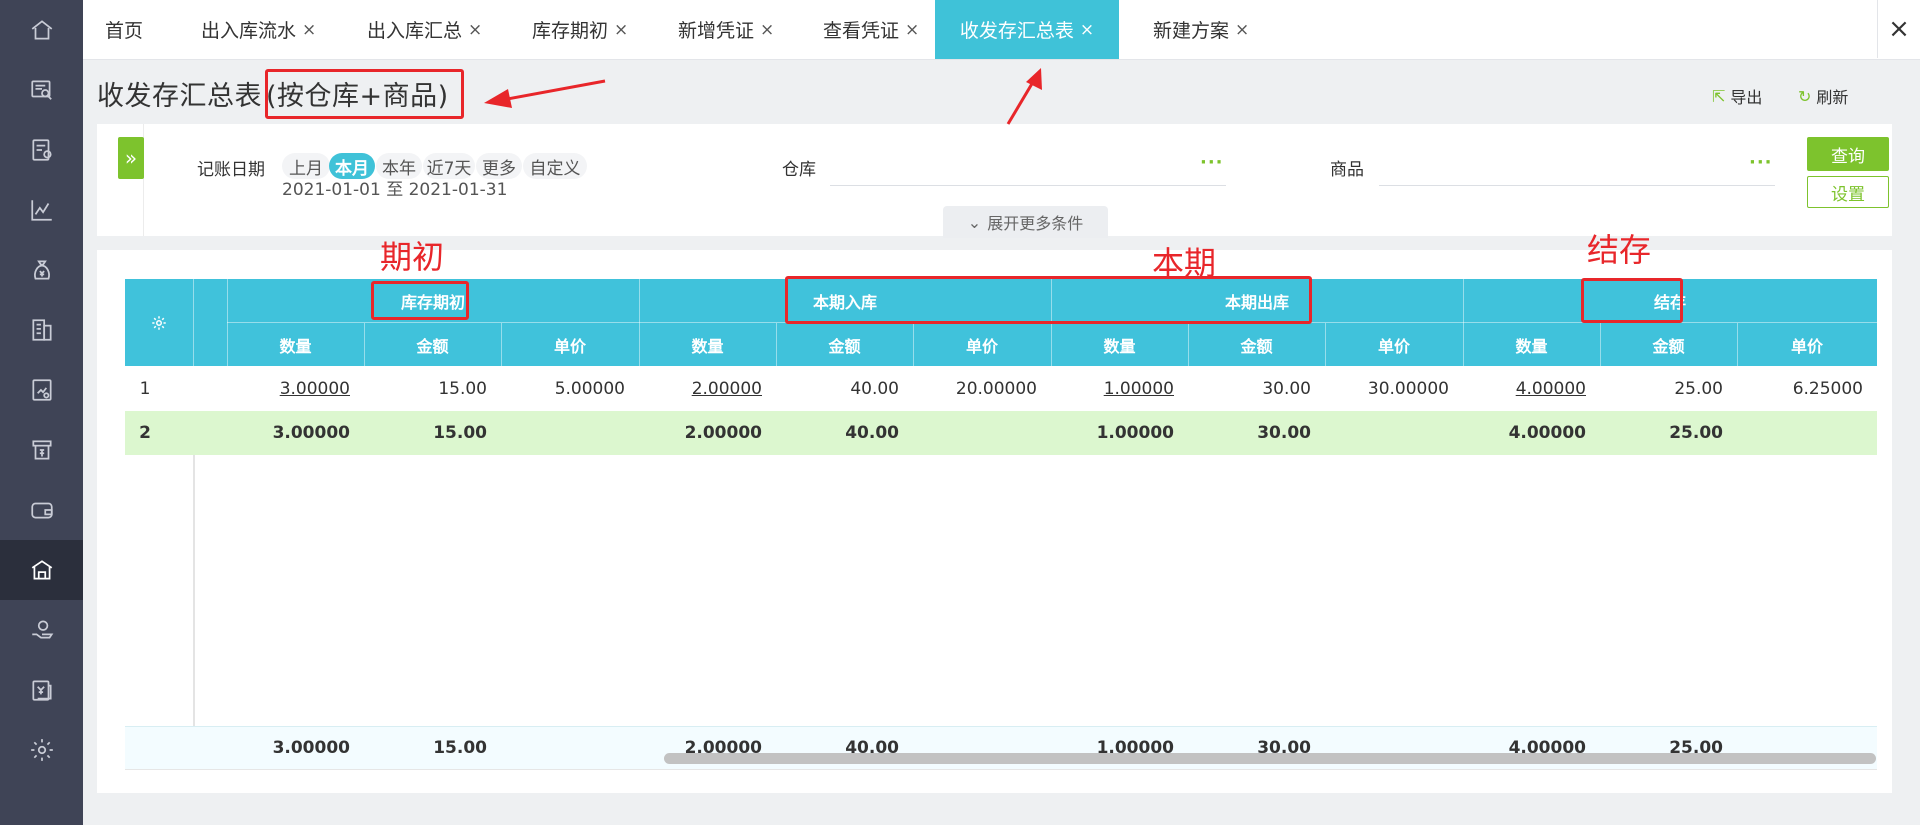 The image size is (1920, 825). Describe the element at coordinates (1408, 389) in the screenshot. I see `cell-outbound-price: 30.00000` at that location.